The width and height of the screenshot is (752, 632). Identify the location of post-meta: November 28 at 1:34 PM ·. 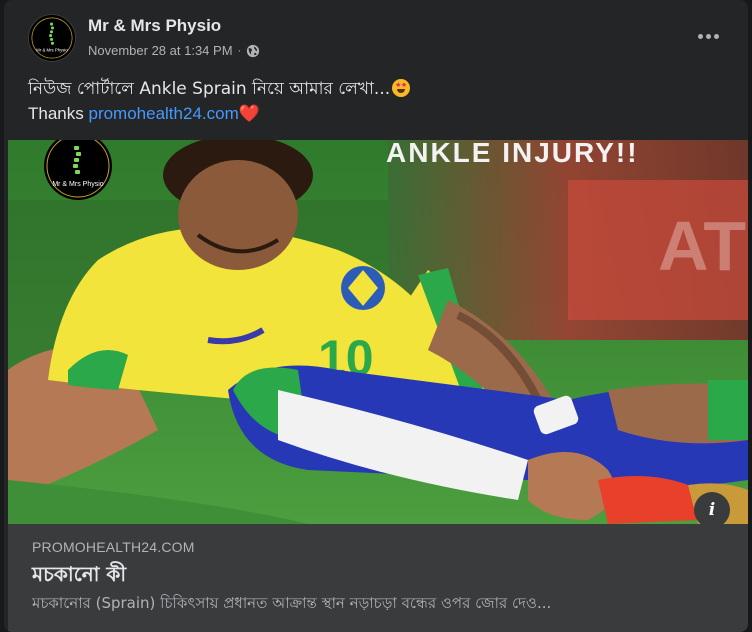
(174, 50).